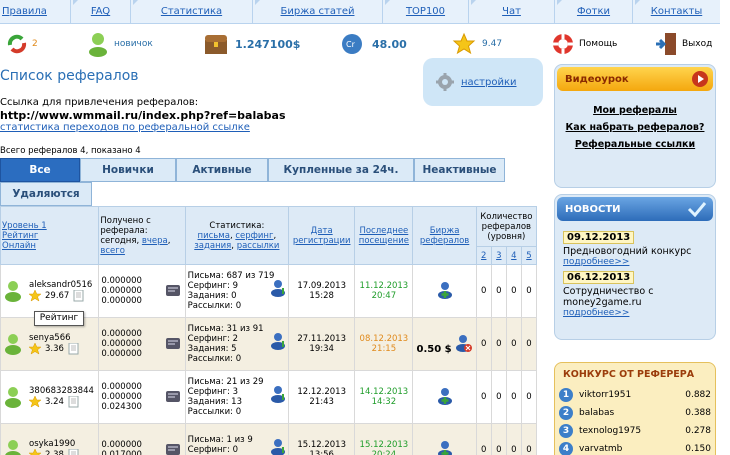  Describe the element at coordinates (60, 285) in the screenshot. I see `username: aleksandr0516` at that location.